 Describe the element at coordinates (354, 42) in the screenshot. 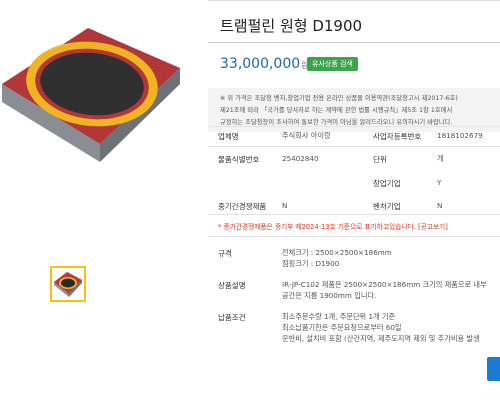

I see `title-divider` at that location.